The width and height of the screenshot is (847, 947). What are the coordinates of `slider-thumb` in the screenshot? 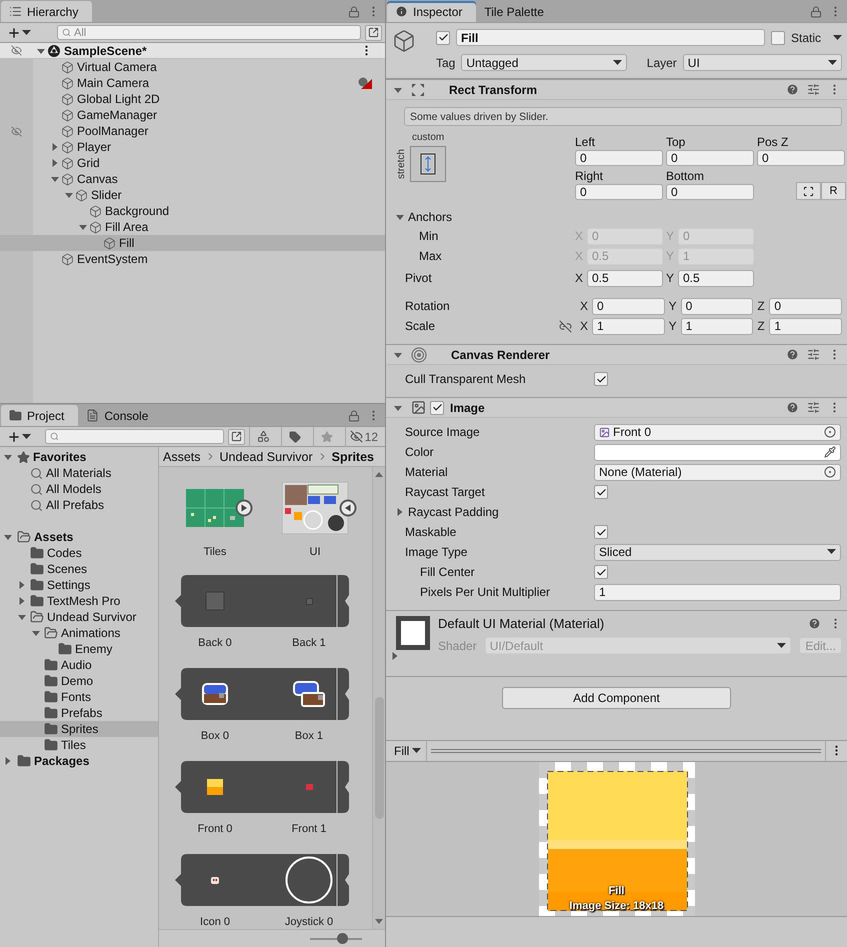 It's located at (342, 938).